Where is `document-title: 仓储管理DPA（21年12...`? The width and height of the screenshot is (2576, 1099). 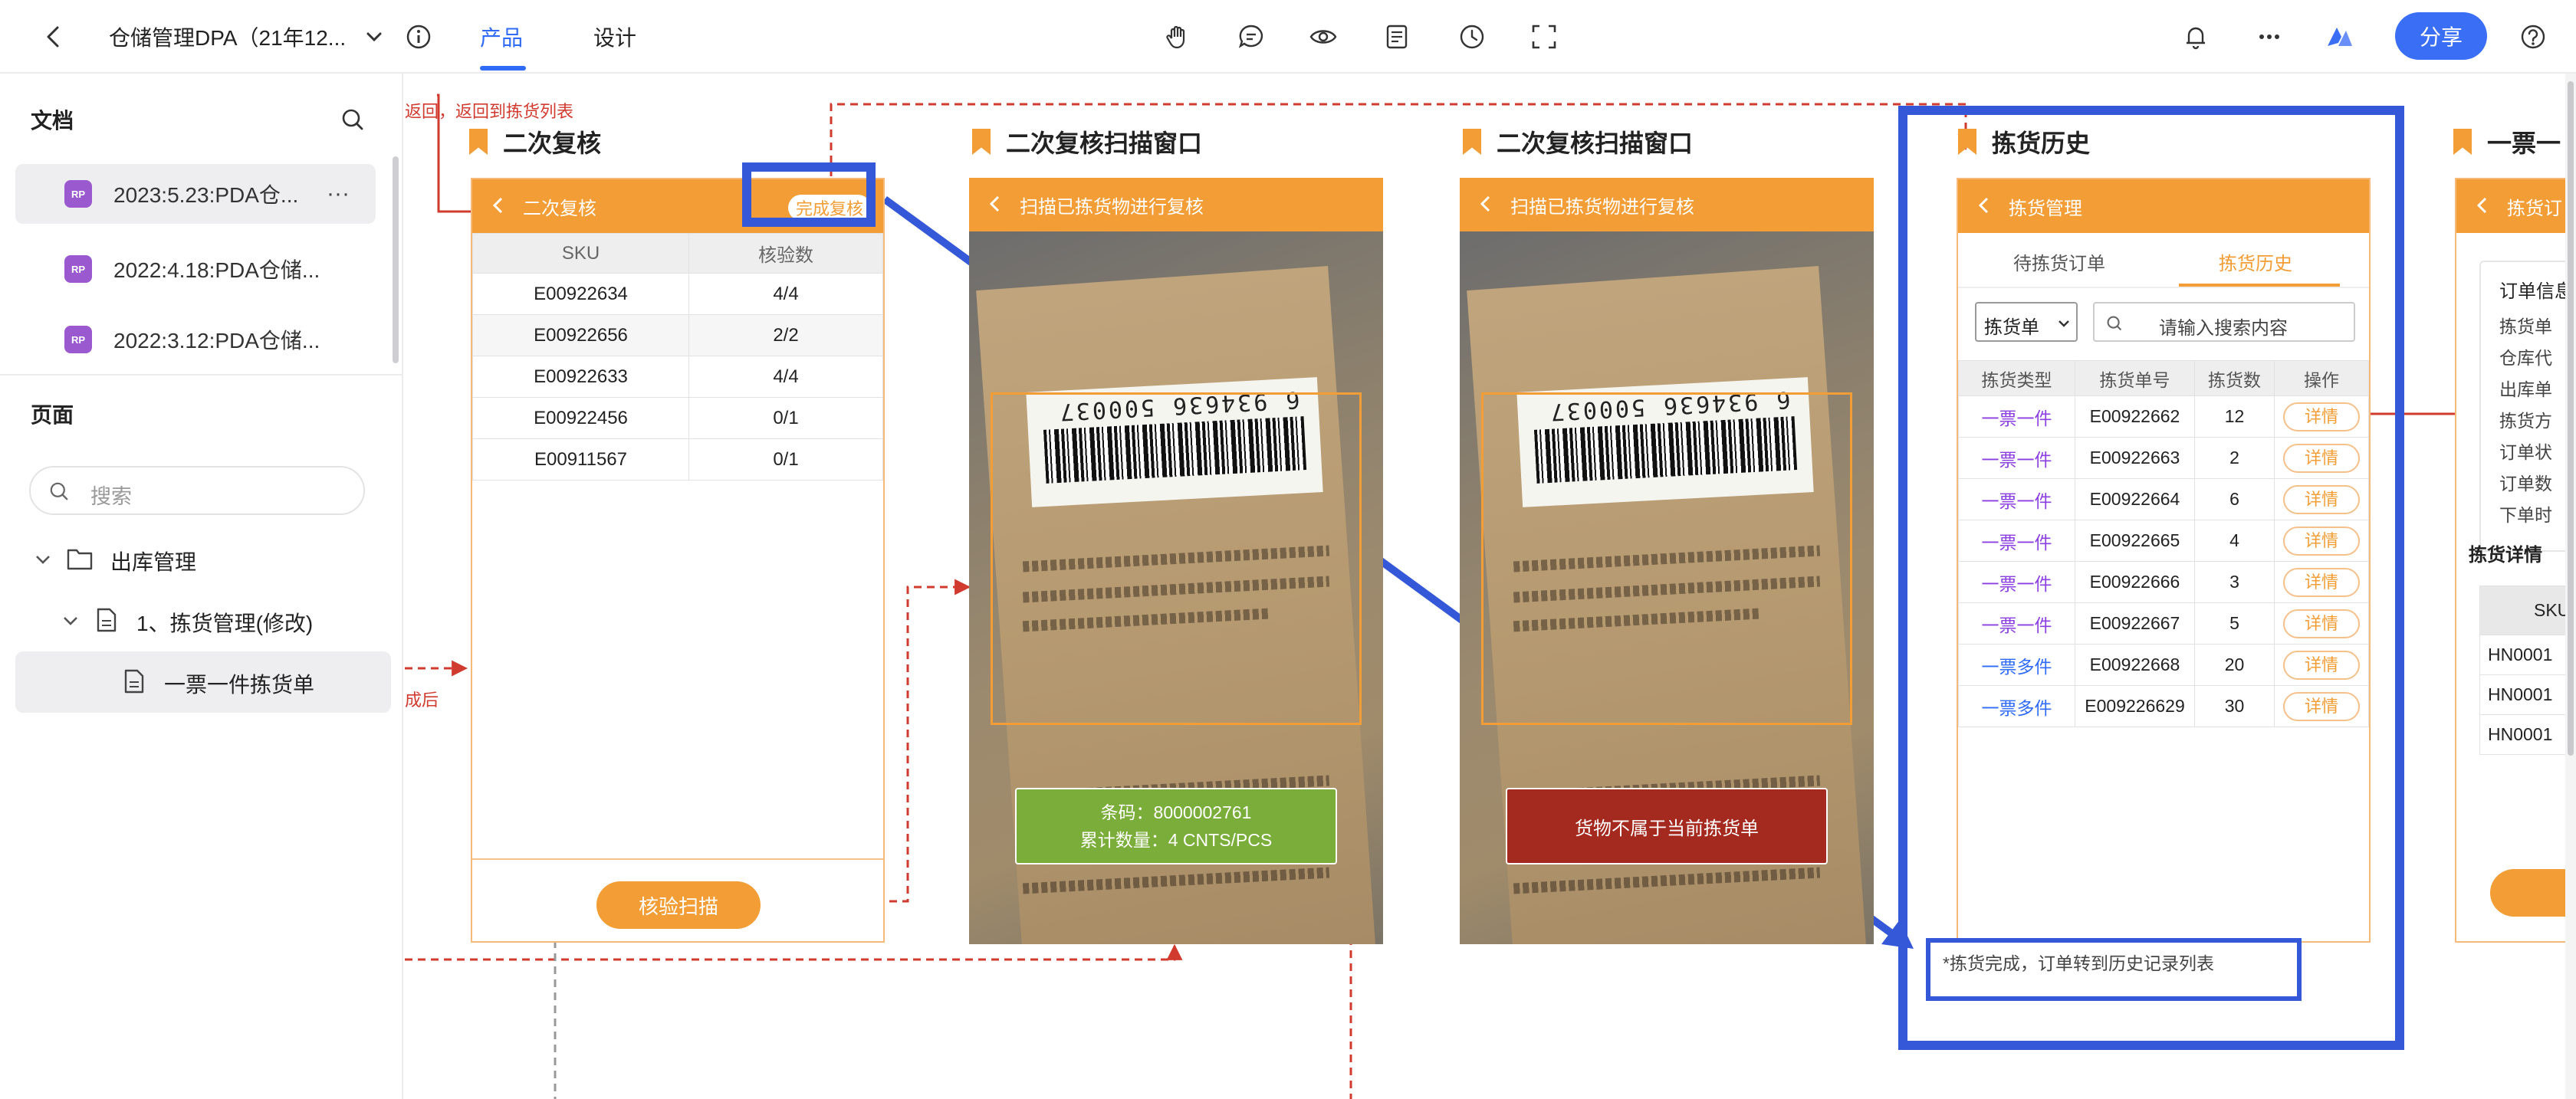 document-title: 仓储管理DPA（21年12... is located at coordinates (228, 36).